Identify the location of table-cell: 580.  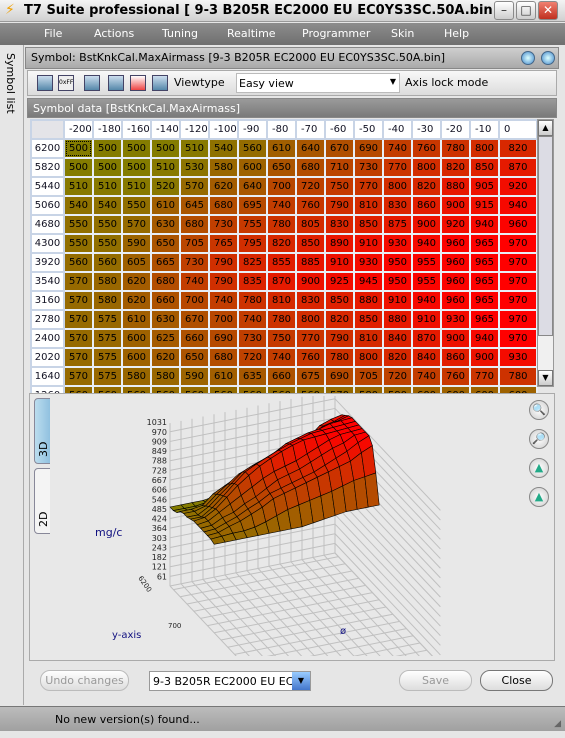
(107, 300).